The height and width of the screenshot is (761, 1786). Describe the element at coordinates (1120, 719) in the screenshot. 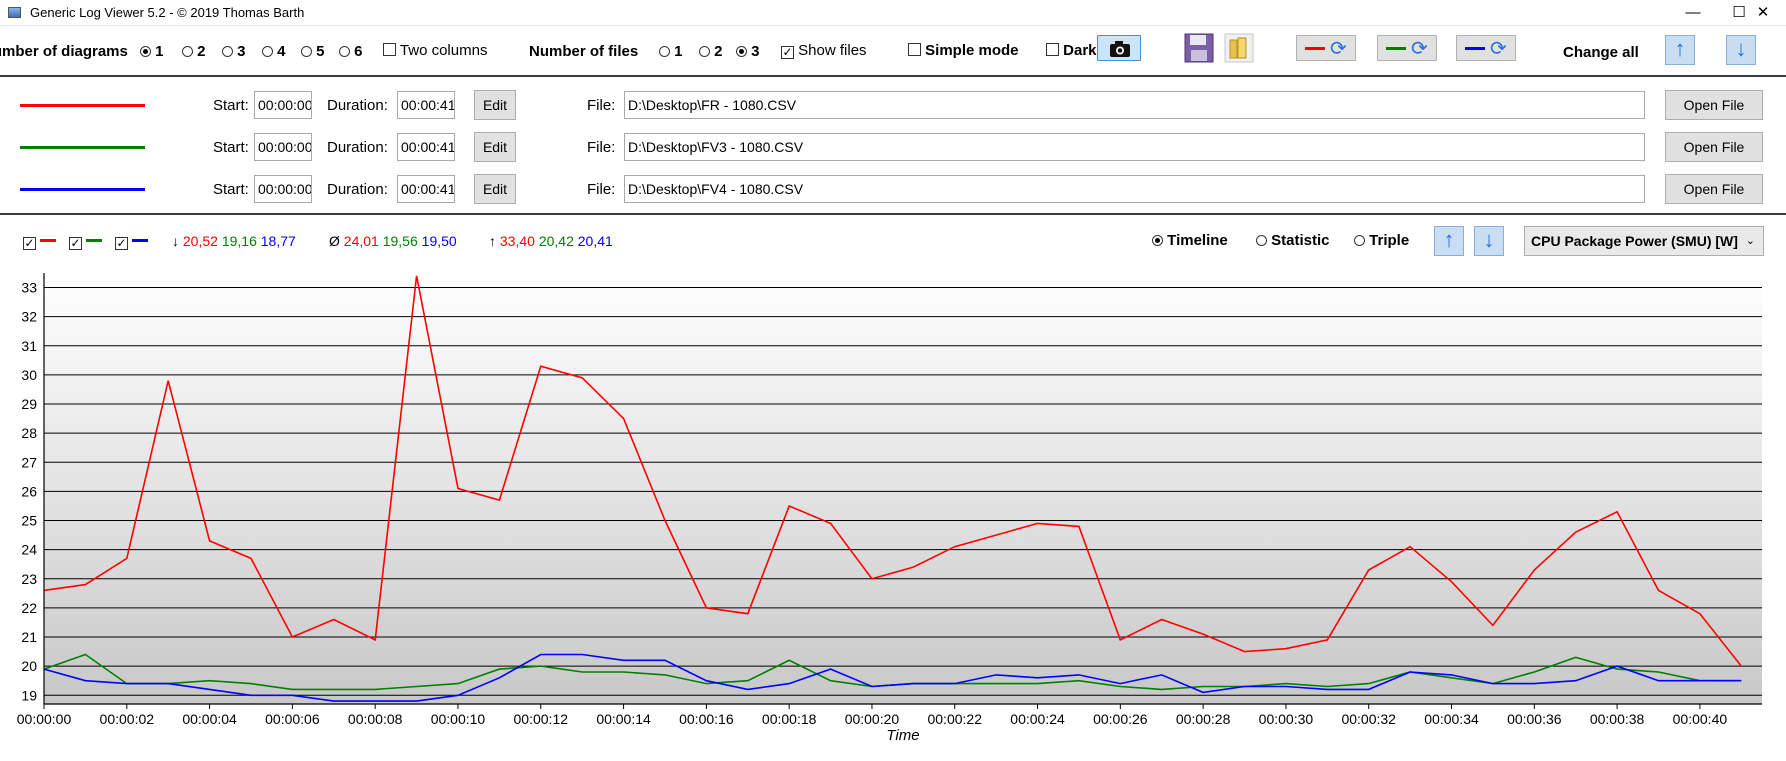

I see `x-tick-label: 00:00:26` at that location.